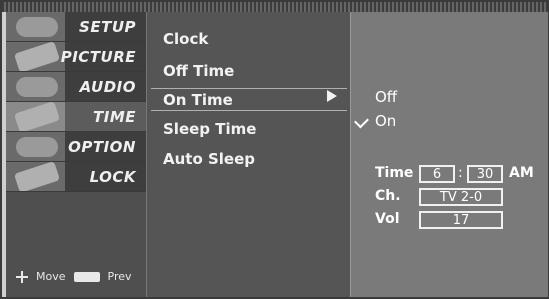  What do you see at coordinates (209, 129) in the screenshot?
I see `menu-item-sleep-time: Sleep Time` at bounding box center [209, 129].